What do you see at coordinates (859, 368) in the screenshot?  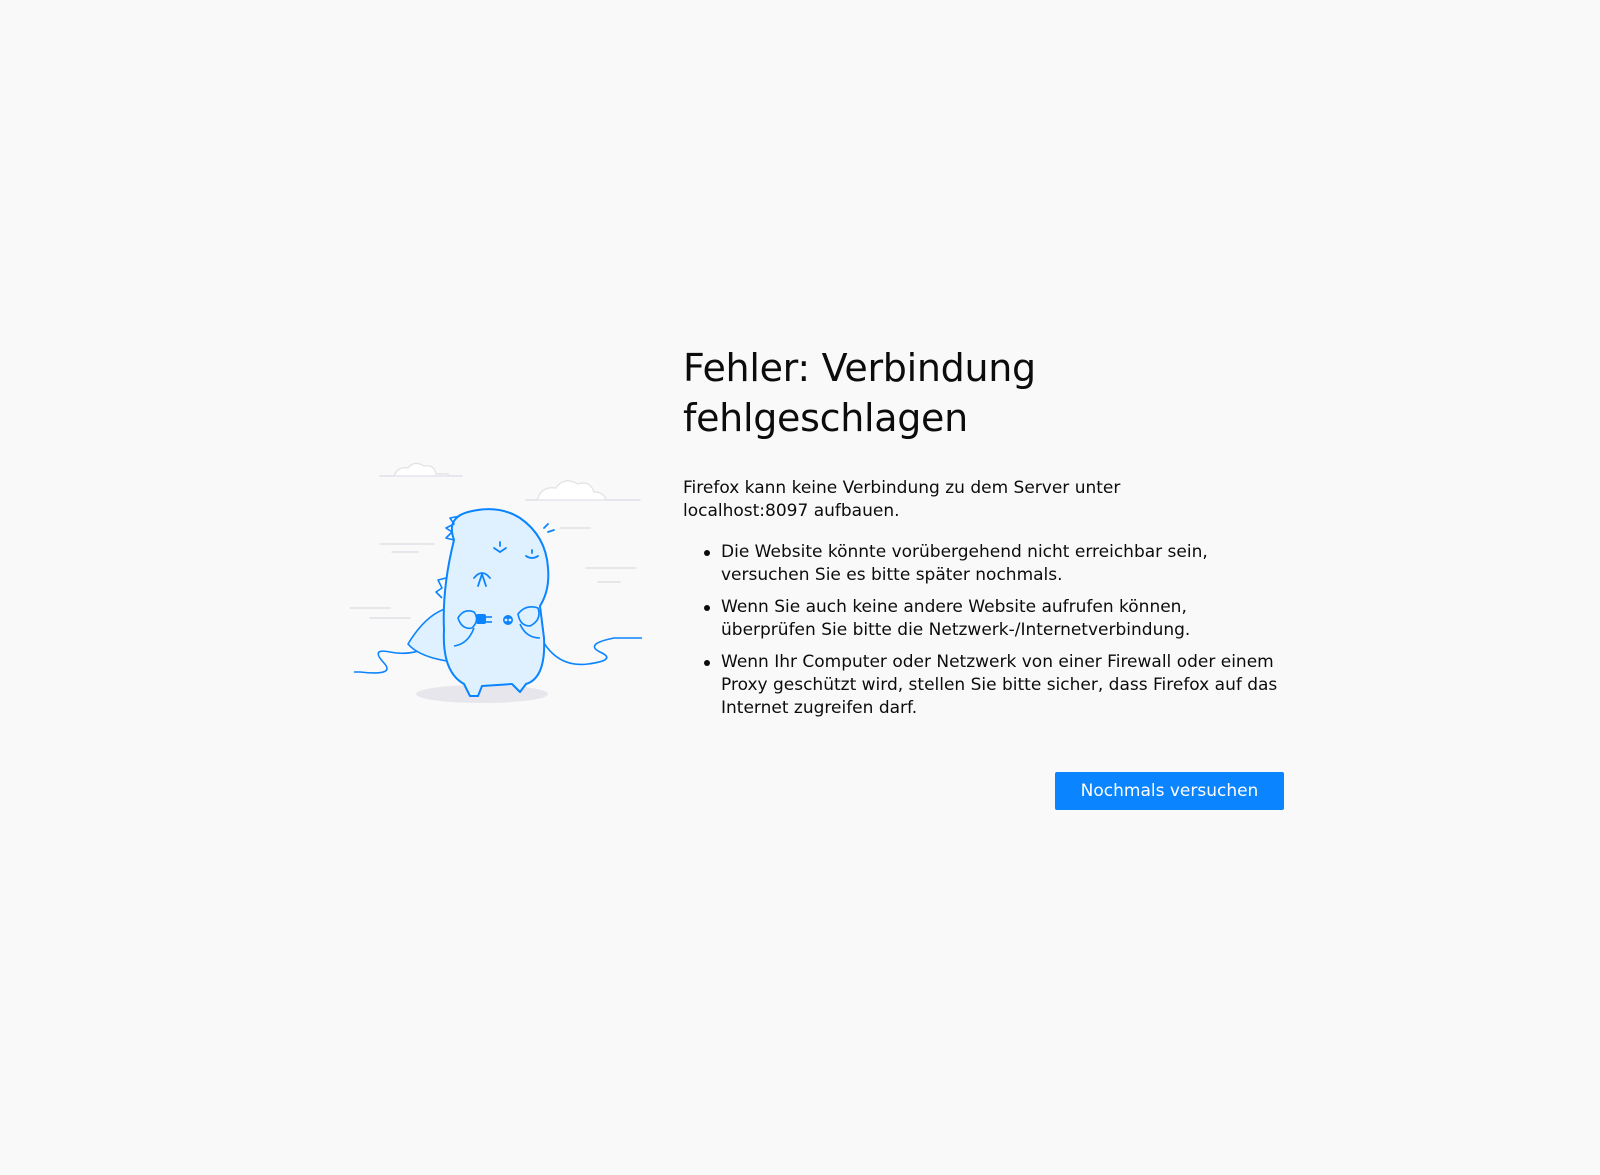 I see `title-line-1: Fehler: Verbindung` at bounding box center [859, 368].